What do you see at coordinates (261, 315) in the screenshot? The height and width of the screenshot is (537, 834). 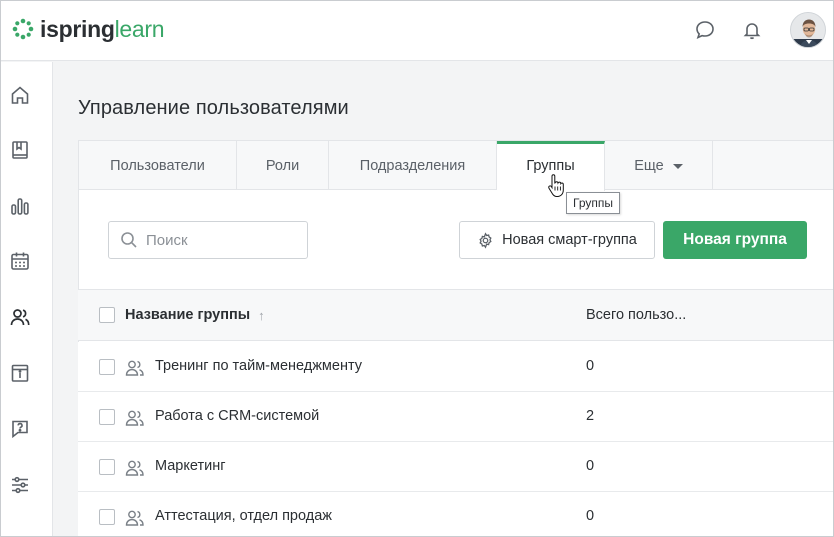 I see `sort-arrow-up-icon: ↑` at bounding box center [261, 315].